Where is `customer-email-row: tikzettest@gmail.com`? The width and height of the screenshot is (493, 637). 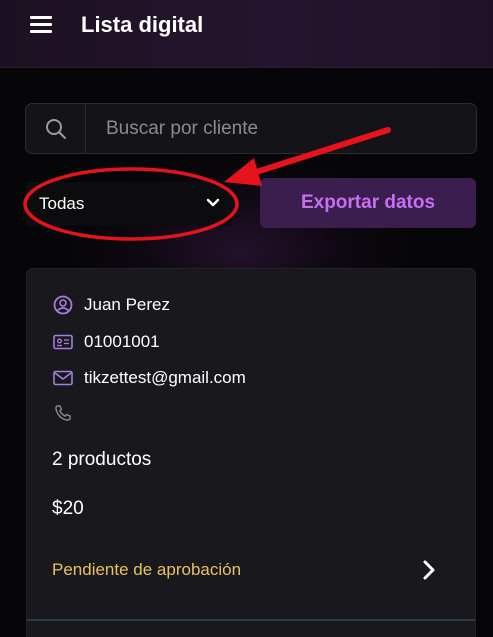
customer-email-row: tikzettest@gmail.com is located at coordinates (149, 378).